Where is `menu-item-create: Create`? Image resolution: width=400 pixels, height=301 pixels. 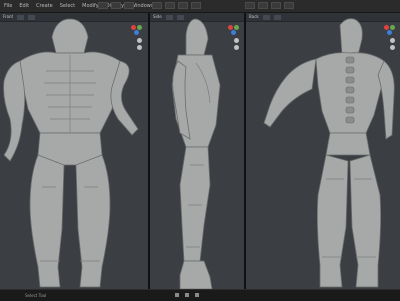
menu-item-create: Create is located at coordinates (44, 6).